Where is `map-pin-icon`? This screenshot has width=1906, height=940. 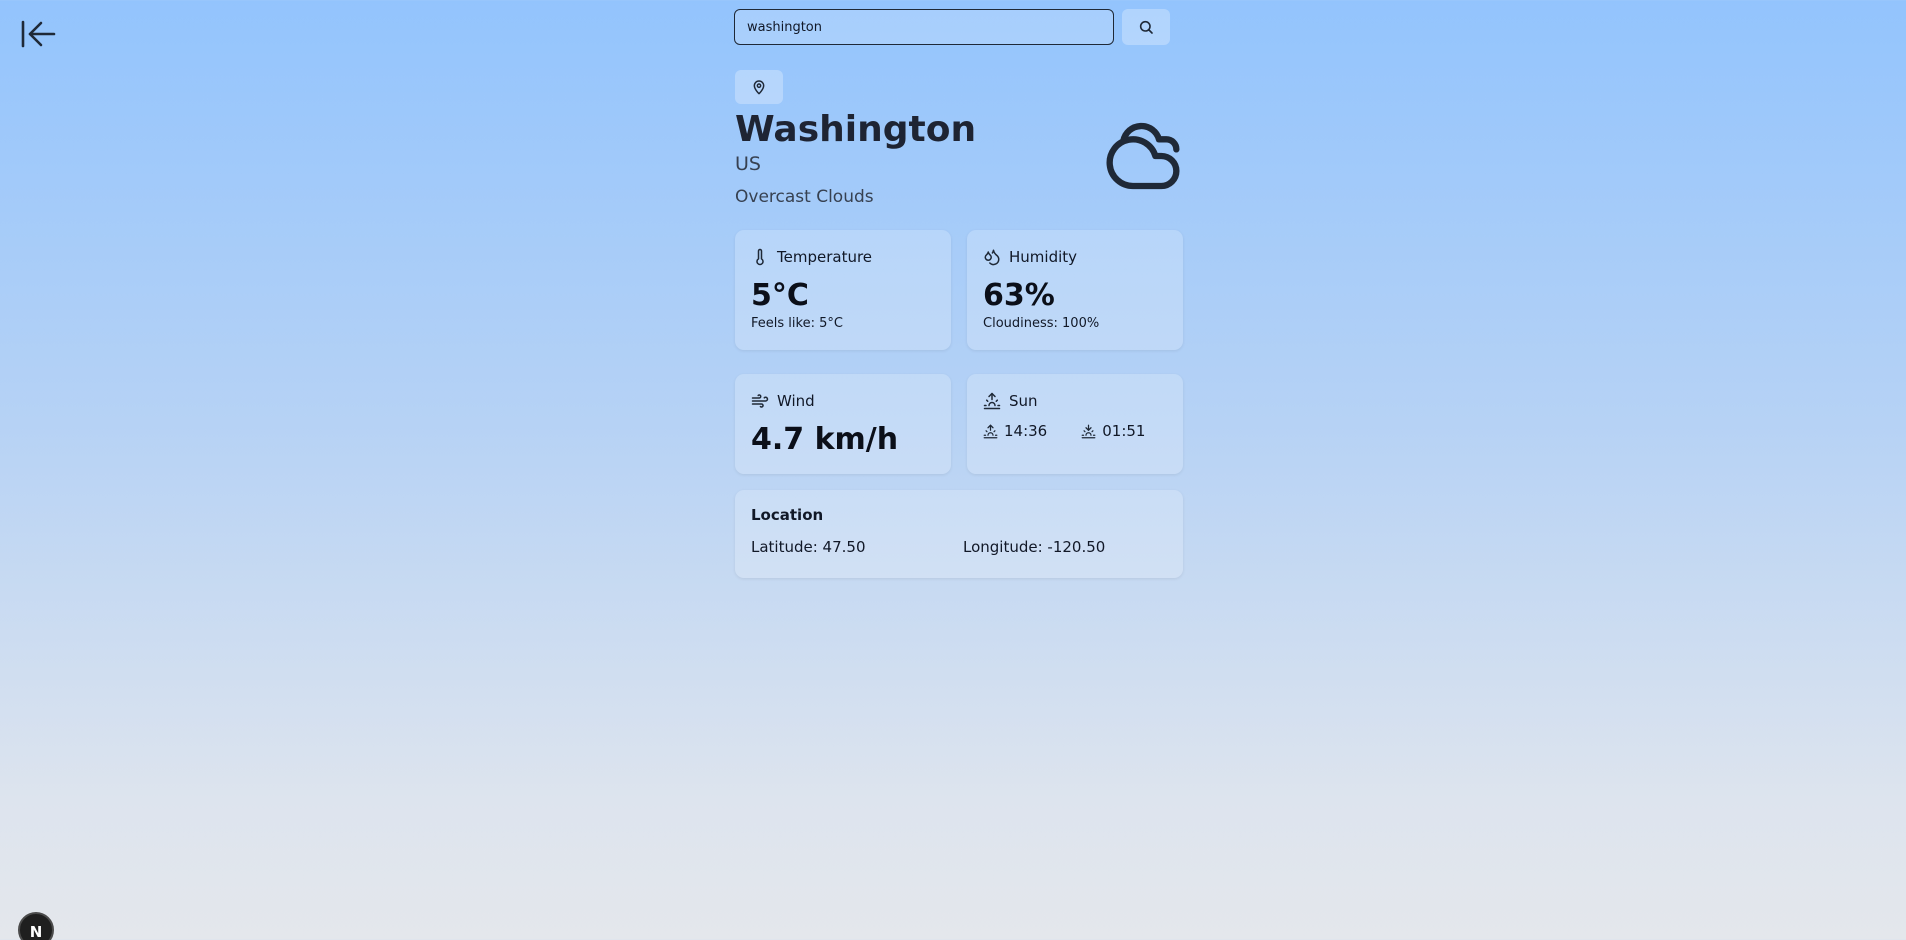 map-pin-icon is located at coordinates (759, 87).